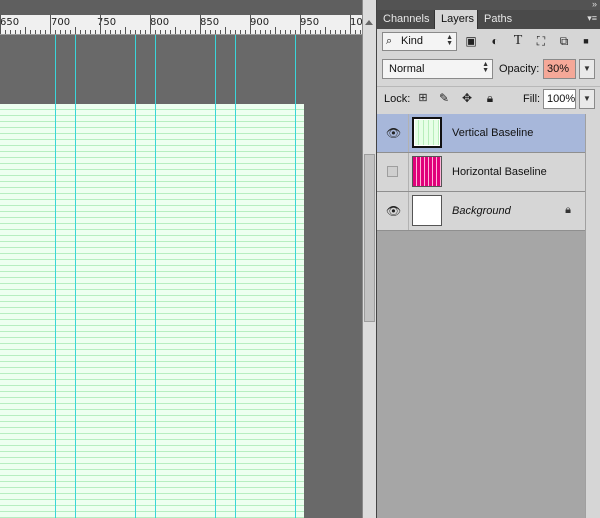 Image resolution: width=600 pixels, height=518 pixels. I want to click on document-tab-strip, so click(181, 7).